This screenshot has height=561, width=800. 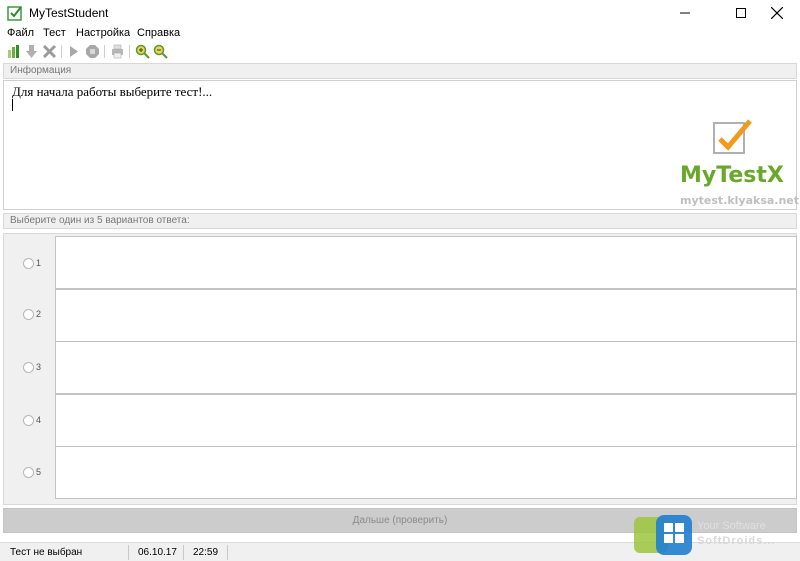 I want to click on minimize-icon, so click(x=685, y=13).